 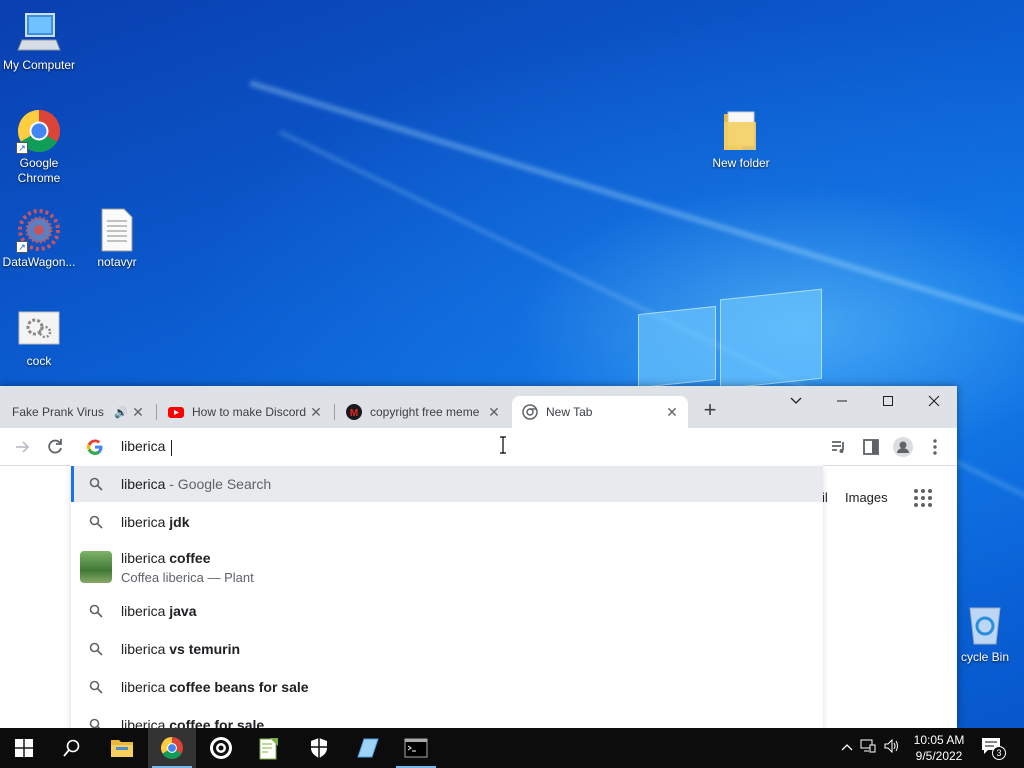 I want to click on tab-title: copyright free meme, so click(x=425, y=412).